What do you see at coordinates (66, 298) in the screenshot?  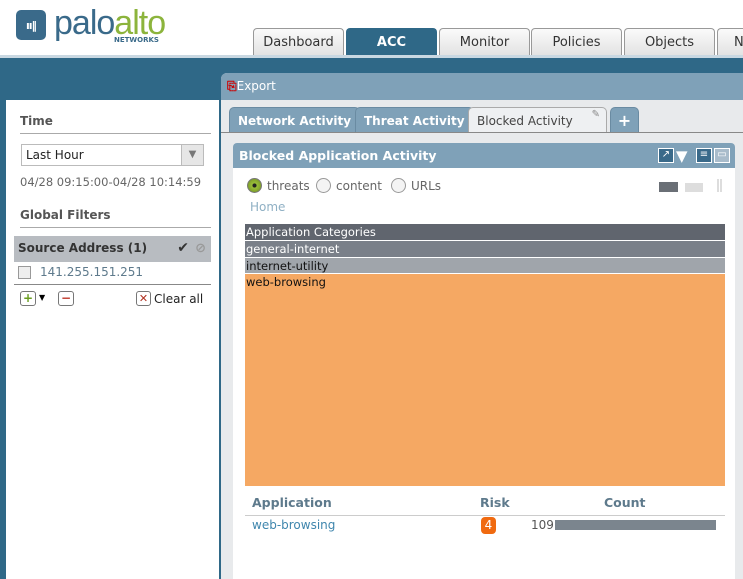 I see `remove-filter-icon: −` at bounding box center [66, 298].